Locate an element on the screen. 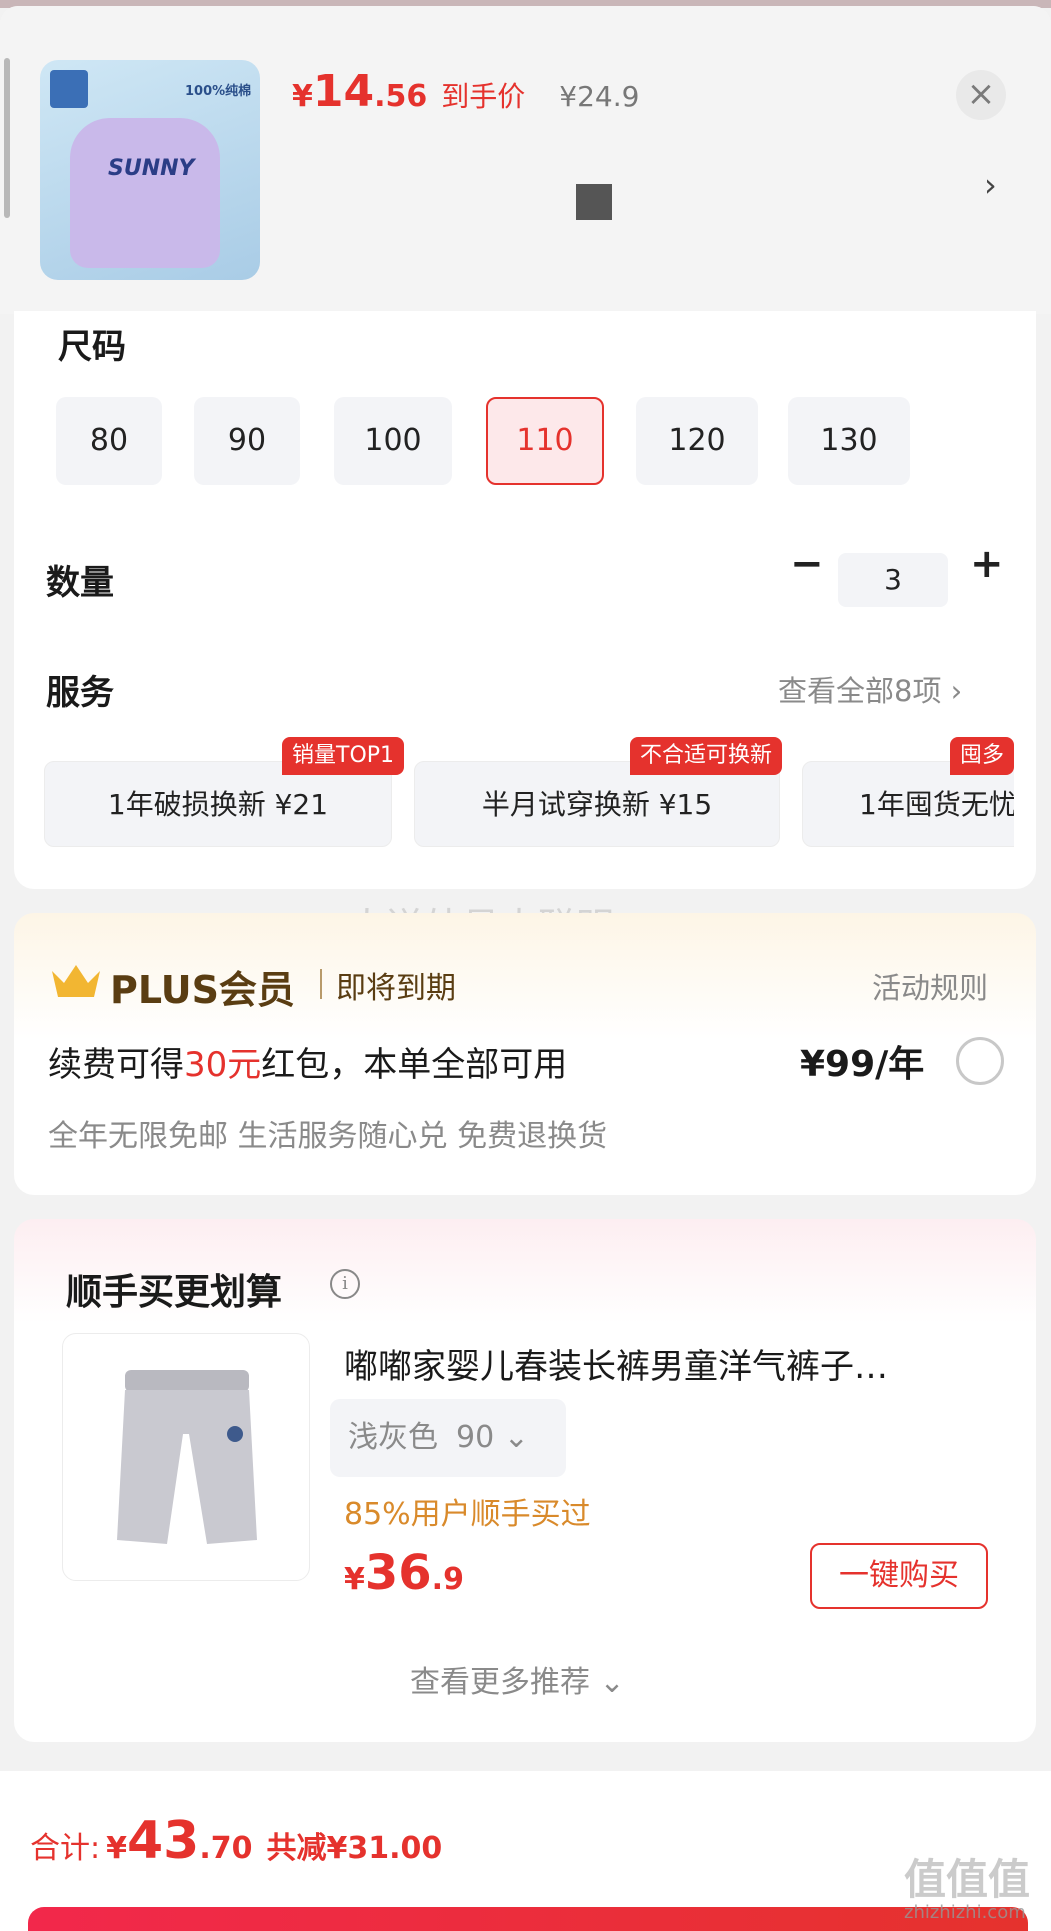 The image size is (1051, 1931). total-integer: 43 is located at coordinates (163, 1841).